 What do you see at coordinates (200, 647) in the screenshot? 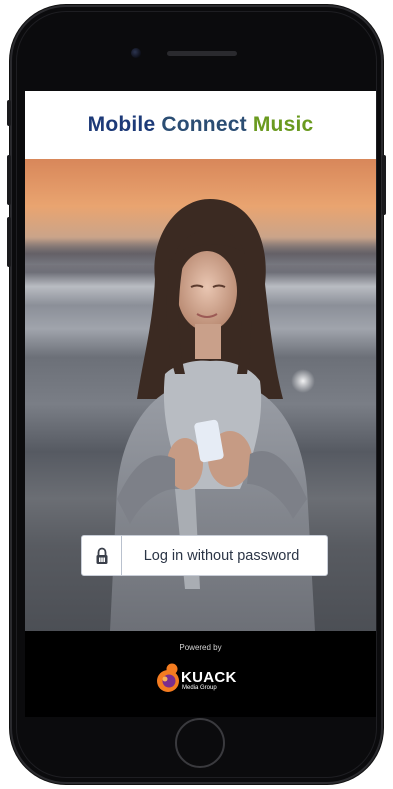
I see `powered-by-text: Powered by` at bounding box center [200, 647].